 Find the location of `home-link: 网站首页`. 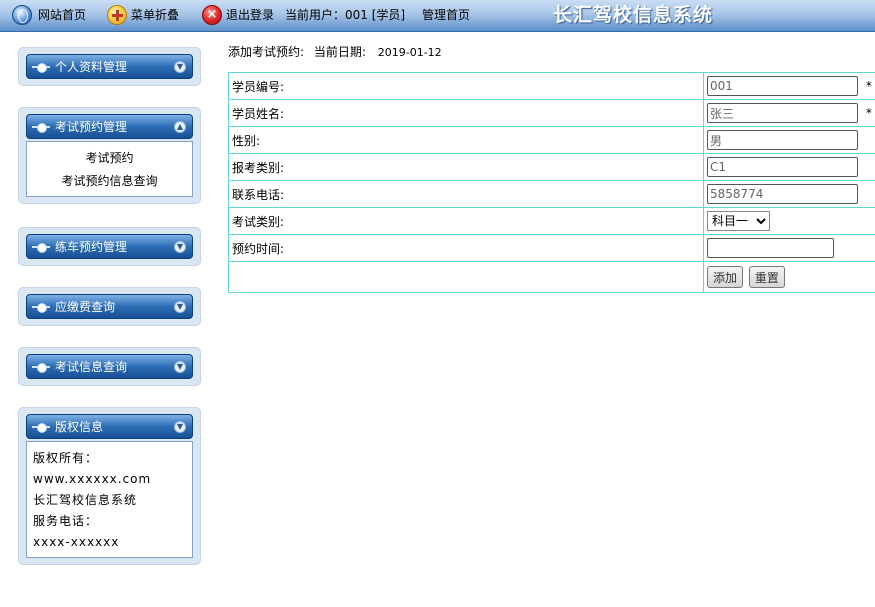

home-link: 网站首页 is located at coordinates (62, 15).